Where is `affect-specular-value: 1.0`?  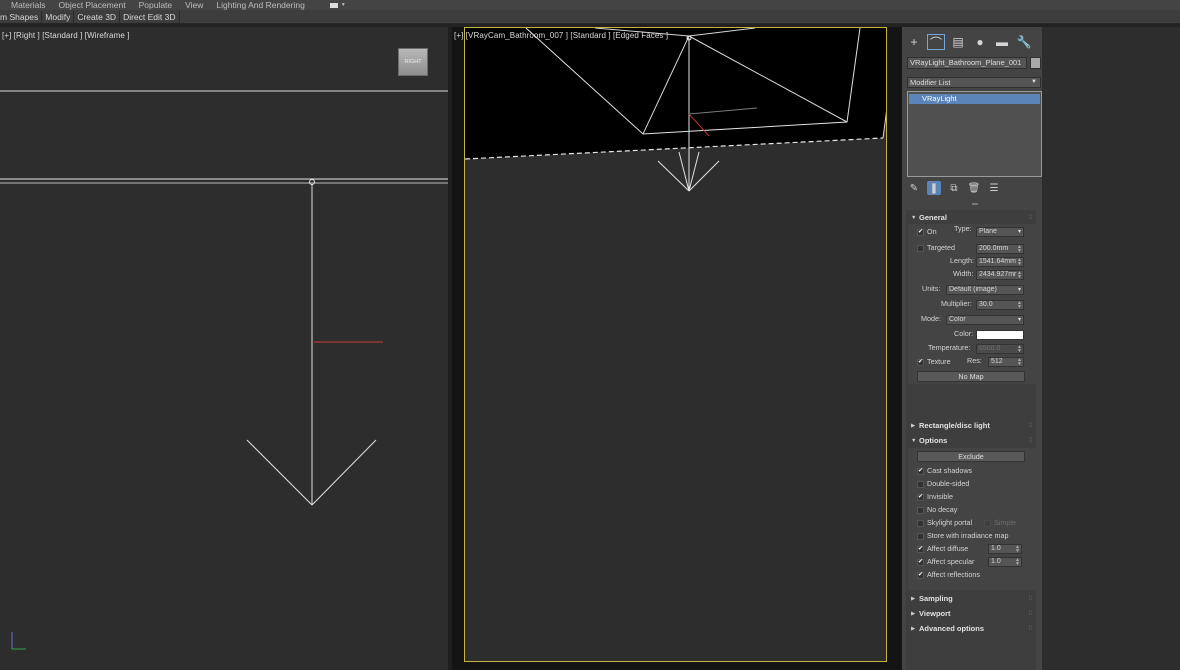
affect-specular-value: 1.0 is located at coordinates (996, 561).